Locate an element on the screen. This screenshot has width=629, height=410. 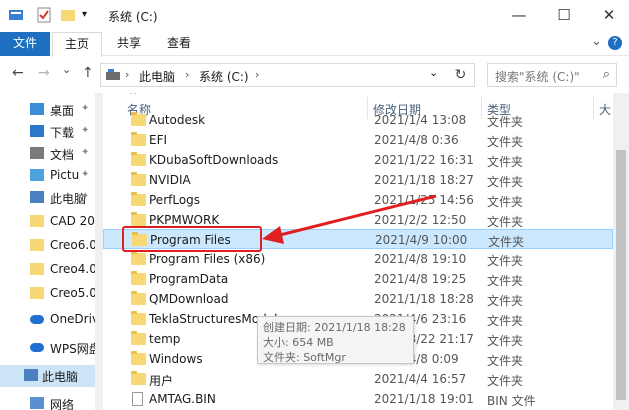
file-date: 2021/4/9 10:00 is located at coordinates (421, 240).